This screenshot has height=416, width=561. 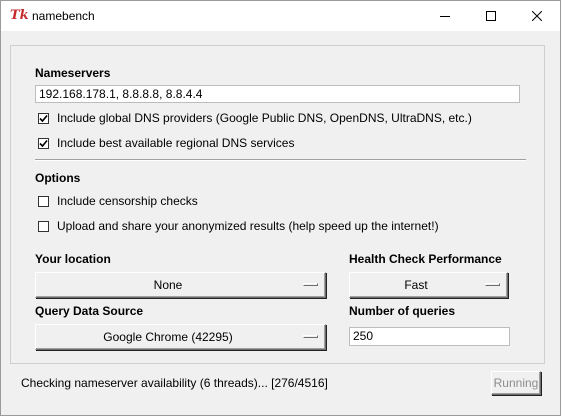 I want to click on query-source-dropdown: Google Chrome (42295), so click(x=180, y=337).